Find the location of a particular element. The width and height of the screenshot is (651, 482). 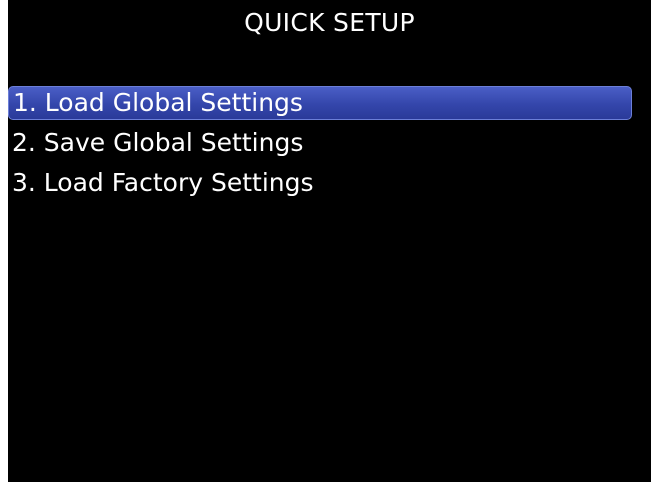

menu-item-save-global-settings: 2. Save Global Settings is located at coordinates (329, 144).